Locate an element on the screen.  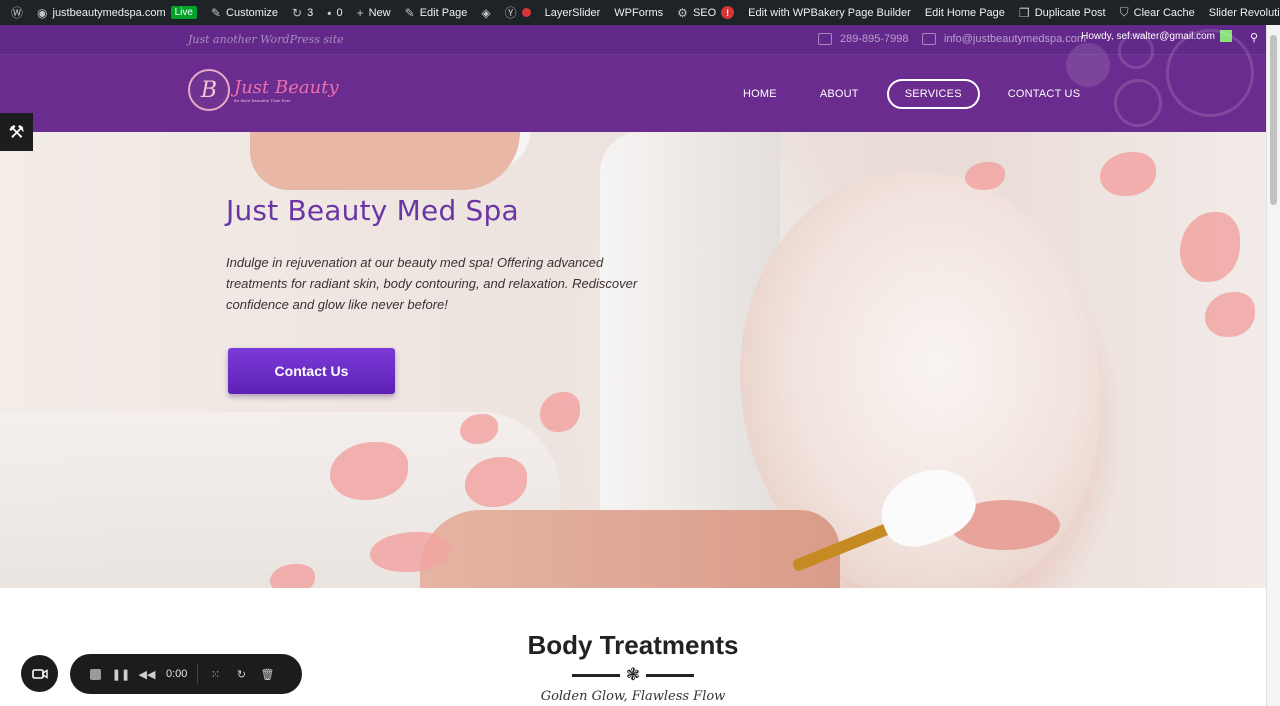
flower-icon: ❃ is located at coordinates (633, 674).